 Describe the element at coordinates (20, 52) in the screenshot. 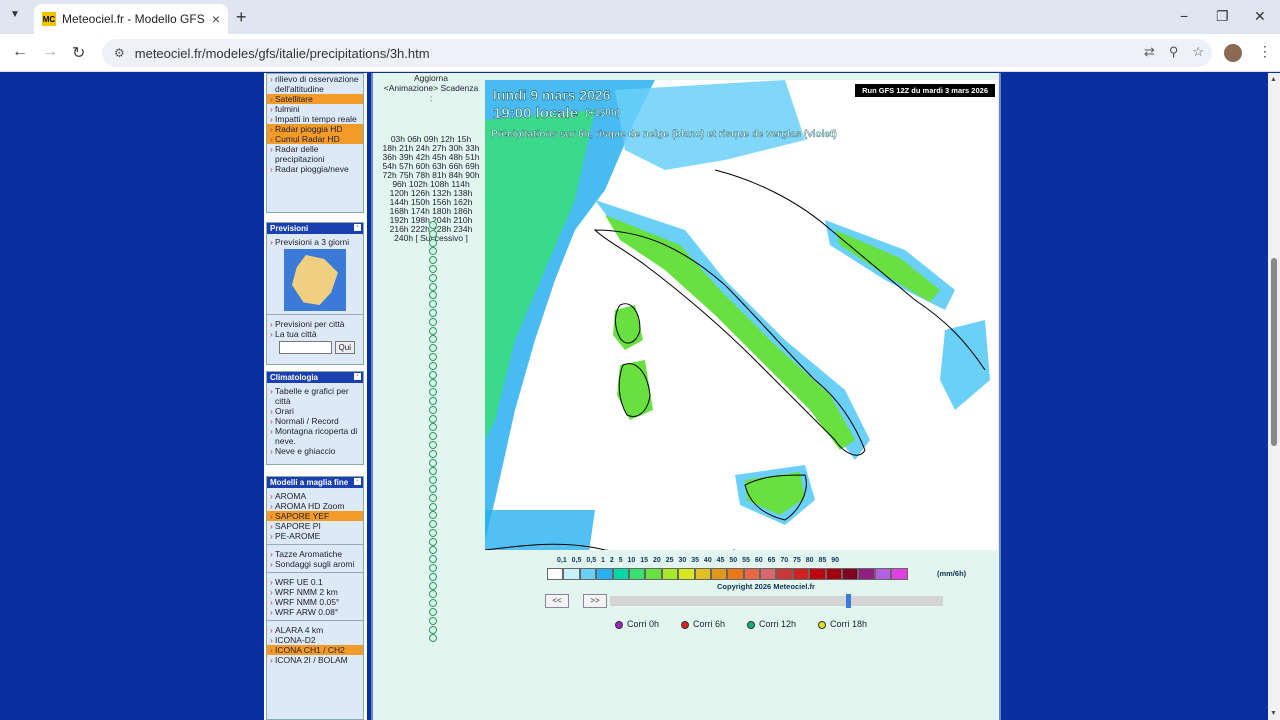

I see `back-icon: ←` at that location.